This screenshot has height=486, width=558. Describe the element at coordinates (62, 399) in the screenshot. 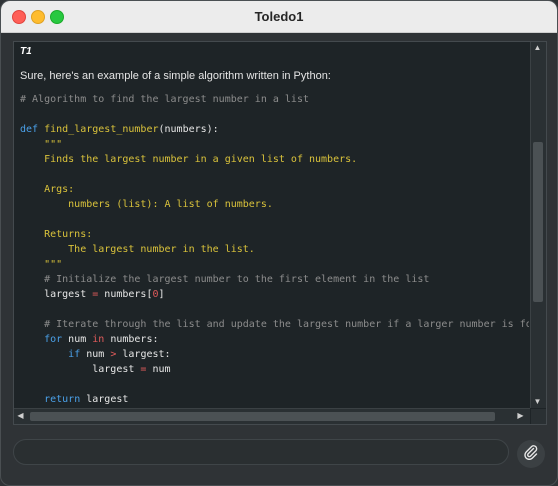

I see `code-token: return` at that location.